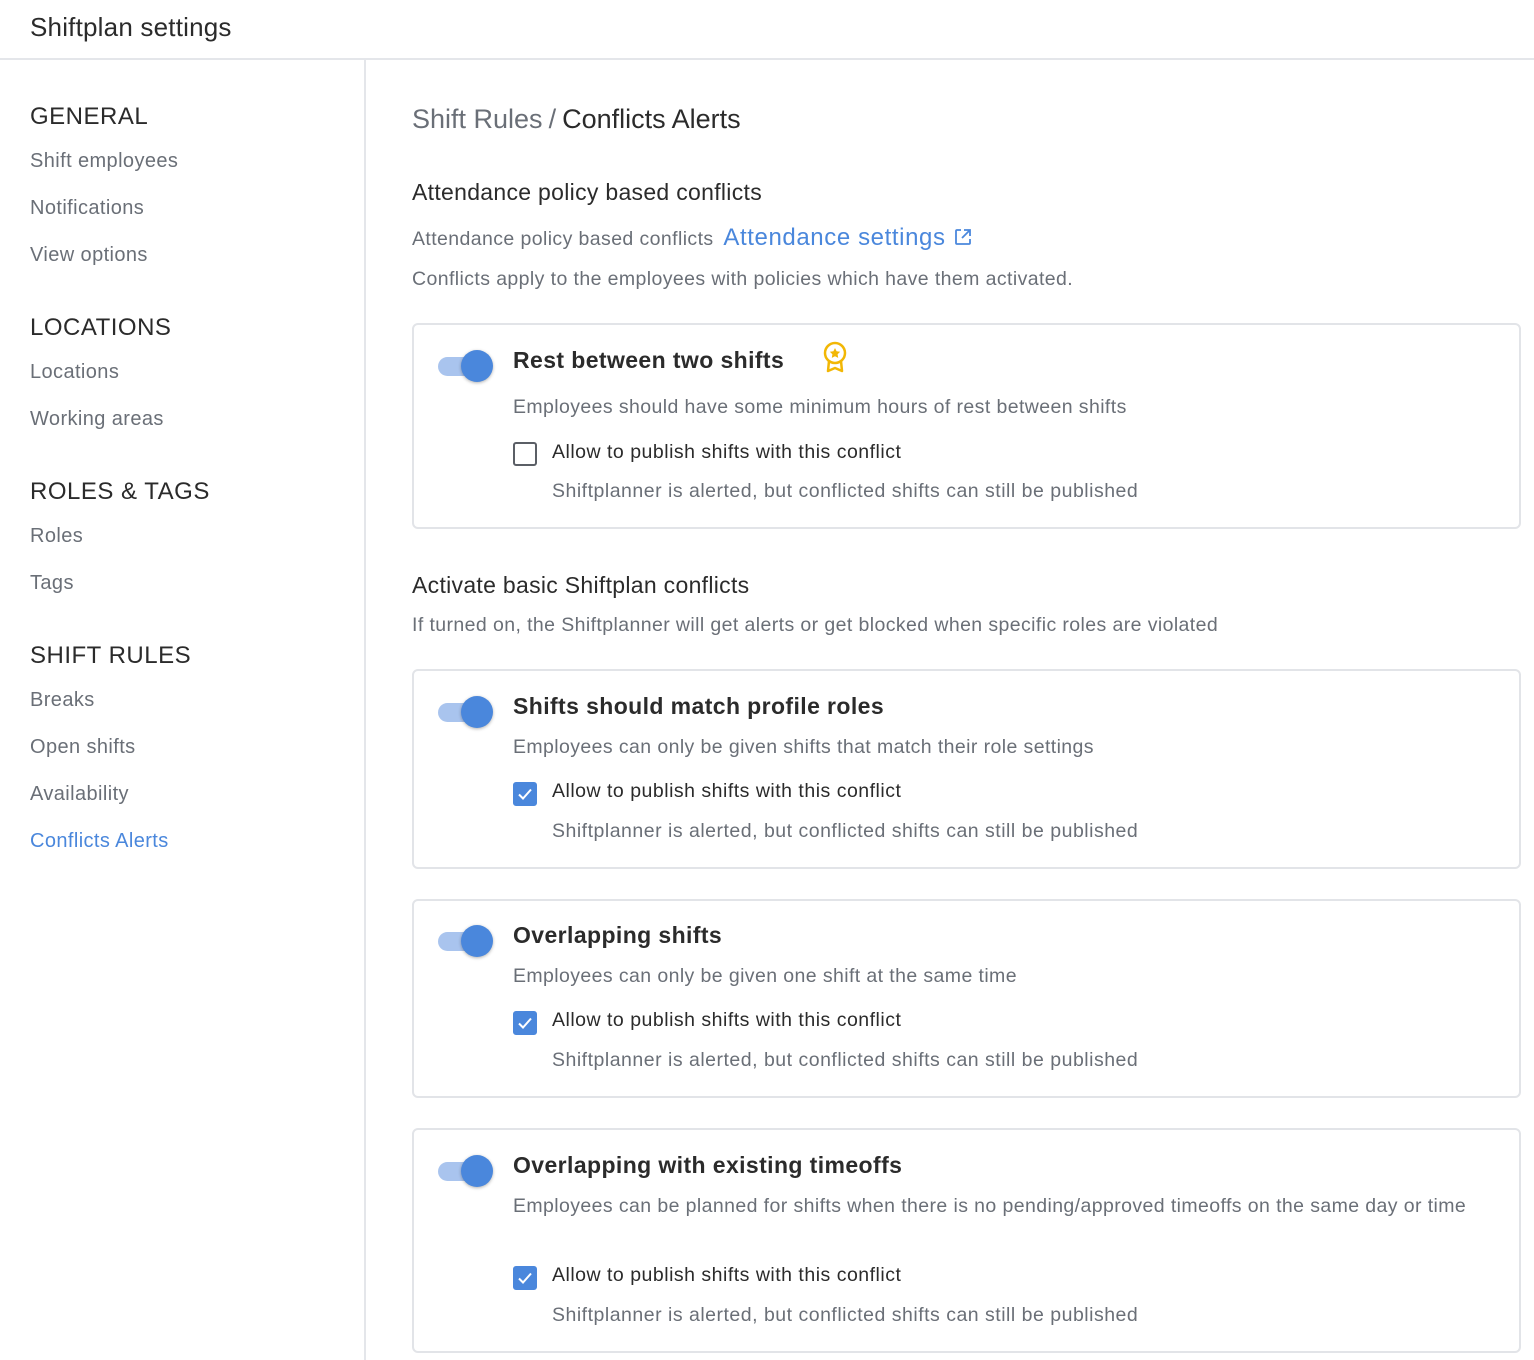 This screenshot has height=1360, width=1534. Describe the element at coordinates (618, 935) in the screenshot. I see `rule-title: Overlapping shifts` at that location.